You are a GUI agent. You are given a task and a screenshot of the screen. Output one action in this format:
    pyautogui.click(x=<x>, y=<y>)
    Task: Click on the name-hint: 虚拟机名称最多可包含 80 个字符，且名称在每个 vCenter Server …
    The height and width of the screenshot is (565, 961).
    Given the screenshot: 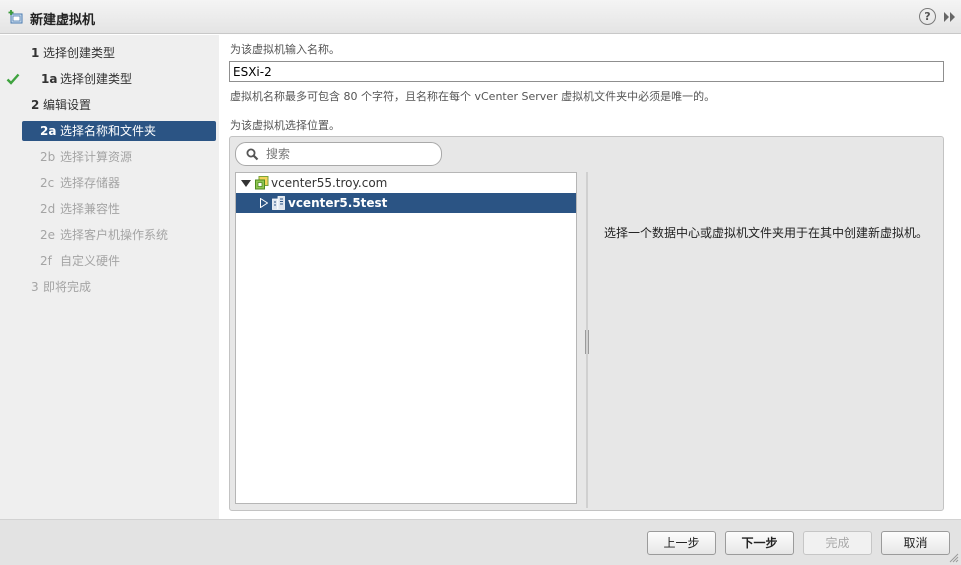 What is the action you would take?
    pyautogui.click(x=473, y=96)
    